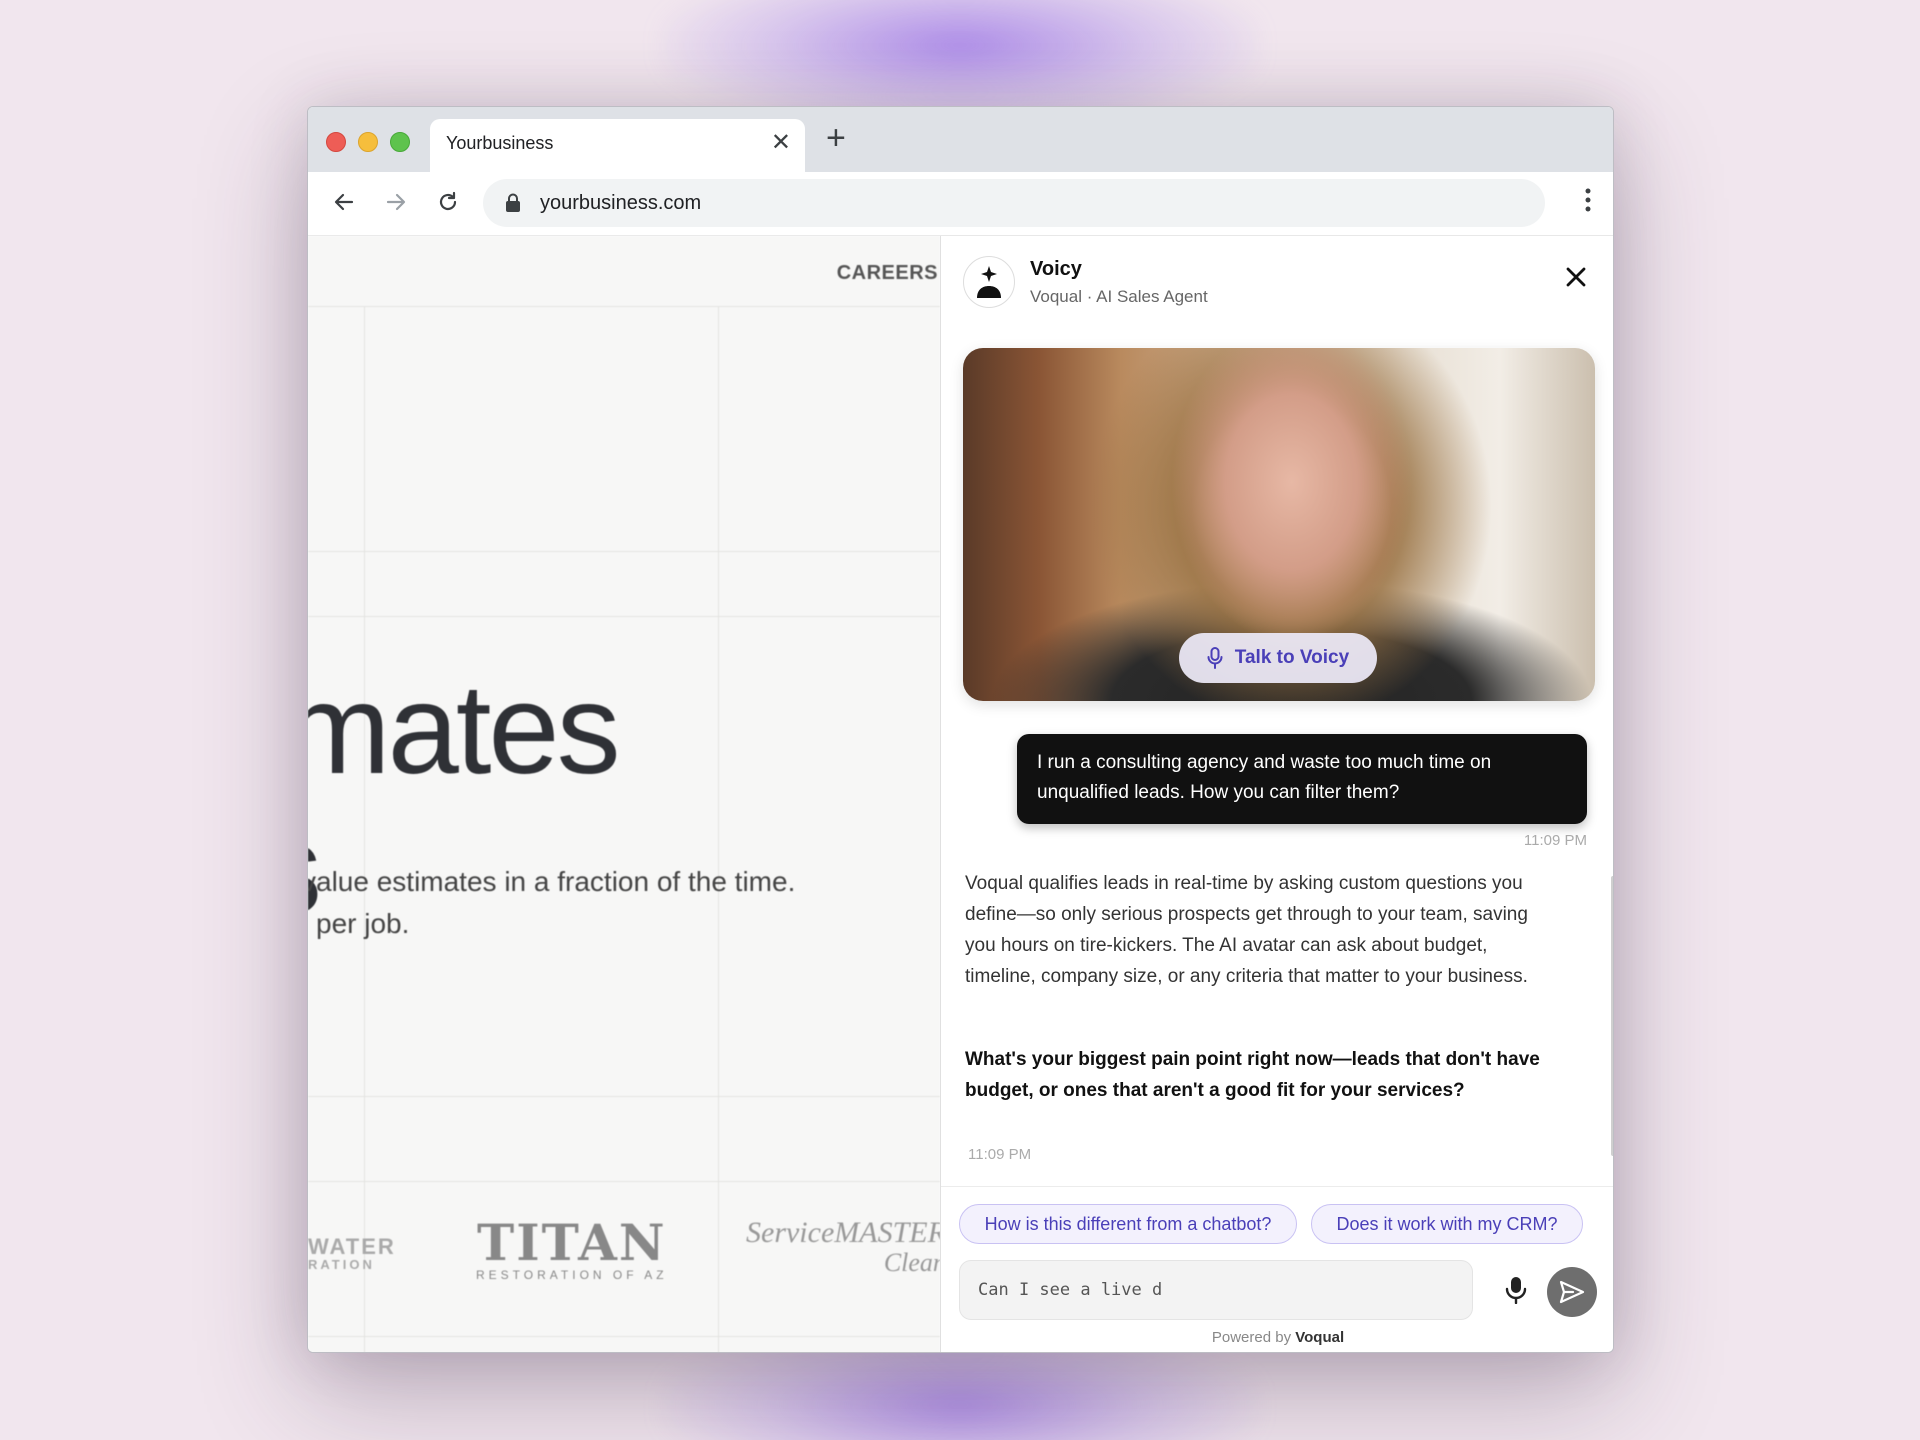  Describe the element at coordinates (363, 923) in the screenshot. I see `hero-subtitle-line2: per job.` at that location.